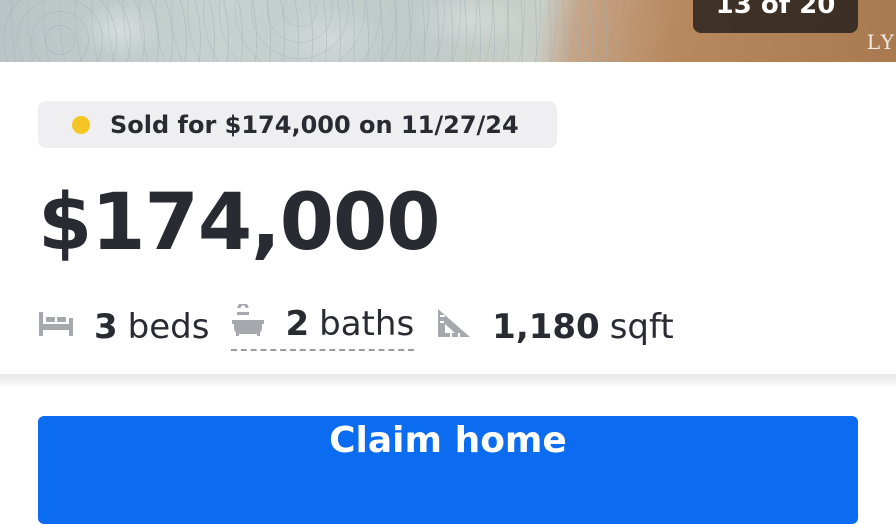 The height and width of the screenshot is (524, 896). I want to click on home-facts: 3 beds 2 baths 1,180 sqft, so click(356, 327).